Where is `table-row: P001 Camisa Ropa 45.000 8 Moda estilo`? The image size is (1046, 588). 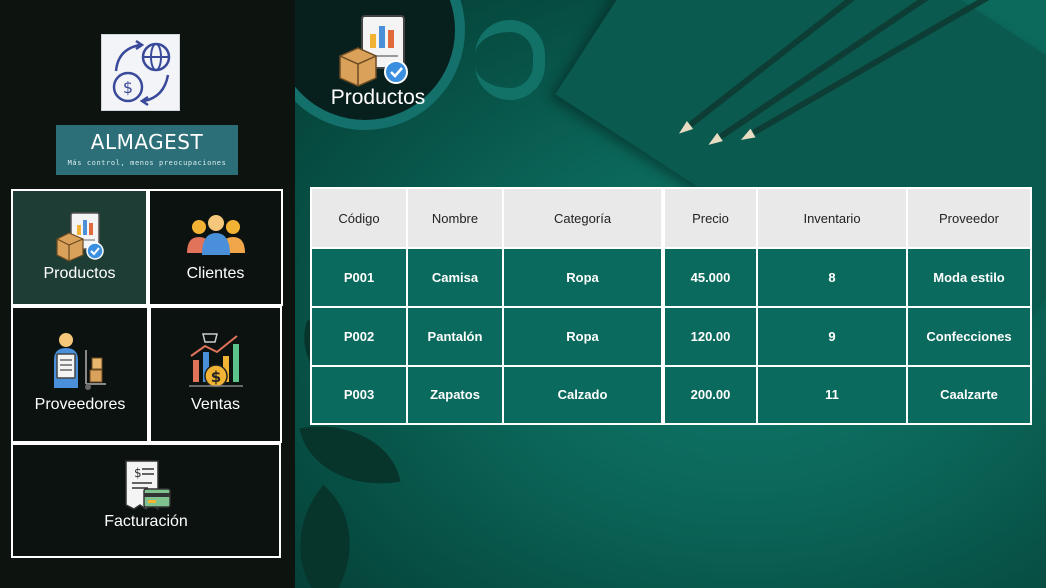
table-row: P001 Camisa Ropa 45.000 8 Moda estilo is located at coordinates (671, 277).